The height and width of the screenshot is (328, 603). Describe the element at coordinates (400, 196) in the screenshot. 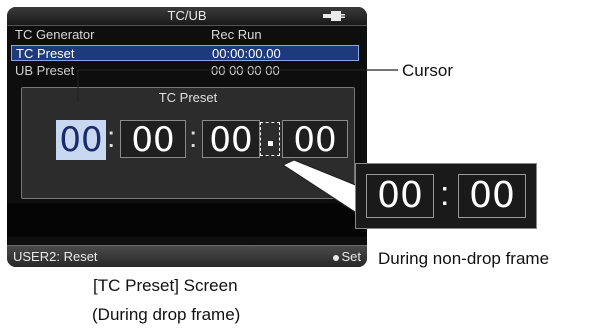

I see `zoom-seconds-digits: 00` at that location.